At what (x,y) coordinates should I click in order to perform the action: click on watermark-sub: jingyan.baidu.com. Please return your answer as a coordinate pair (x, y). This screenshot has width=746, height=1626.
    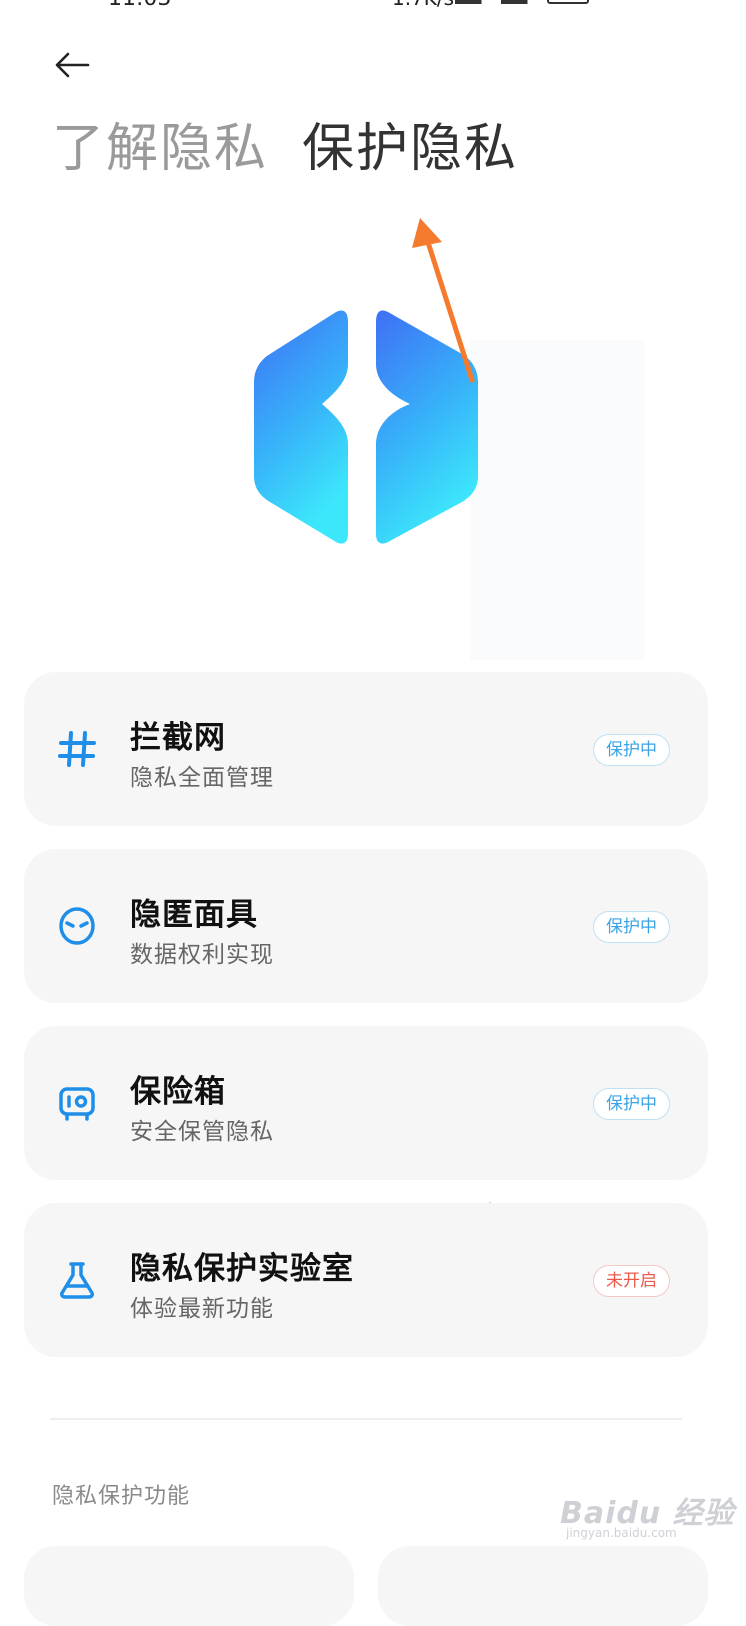
    Looking at the image, I should click on (621, 1533).